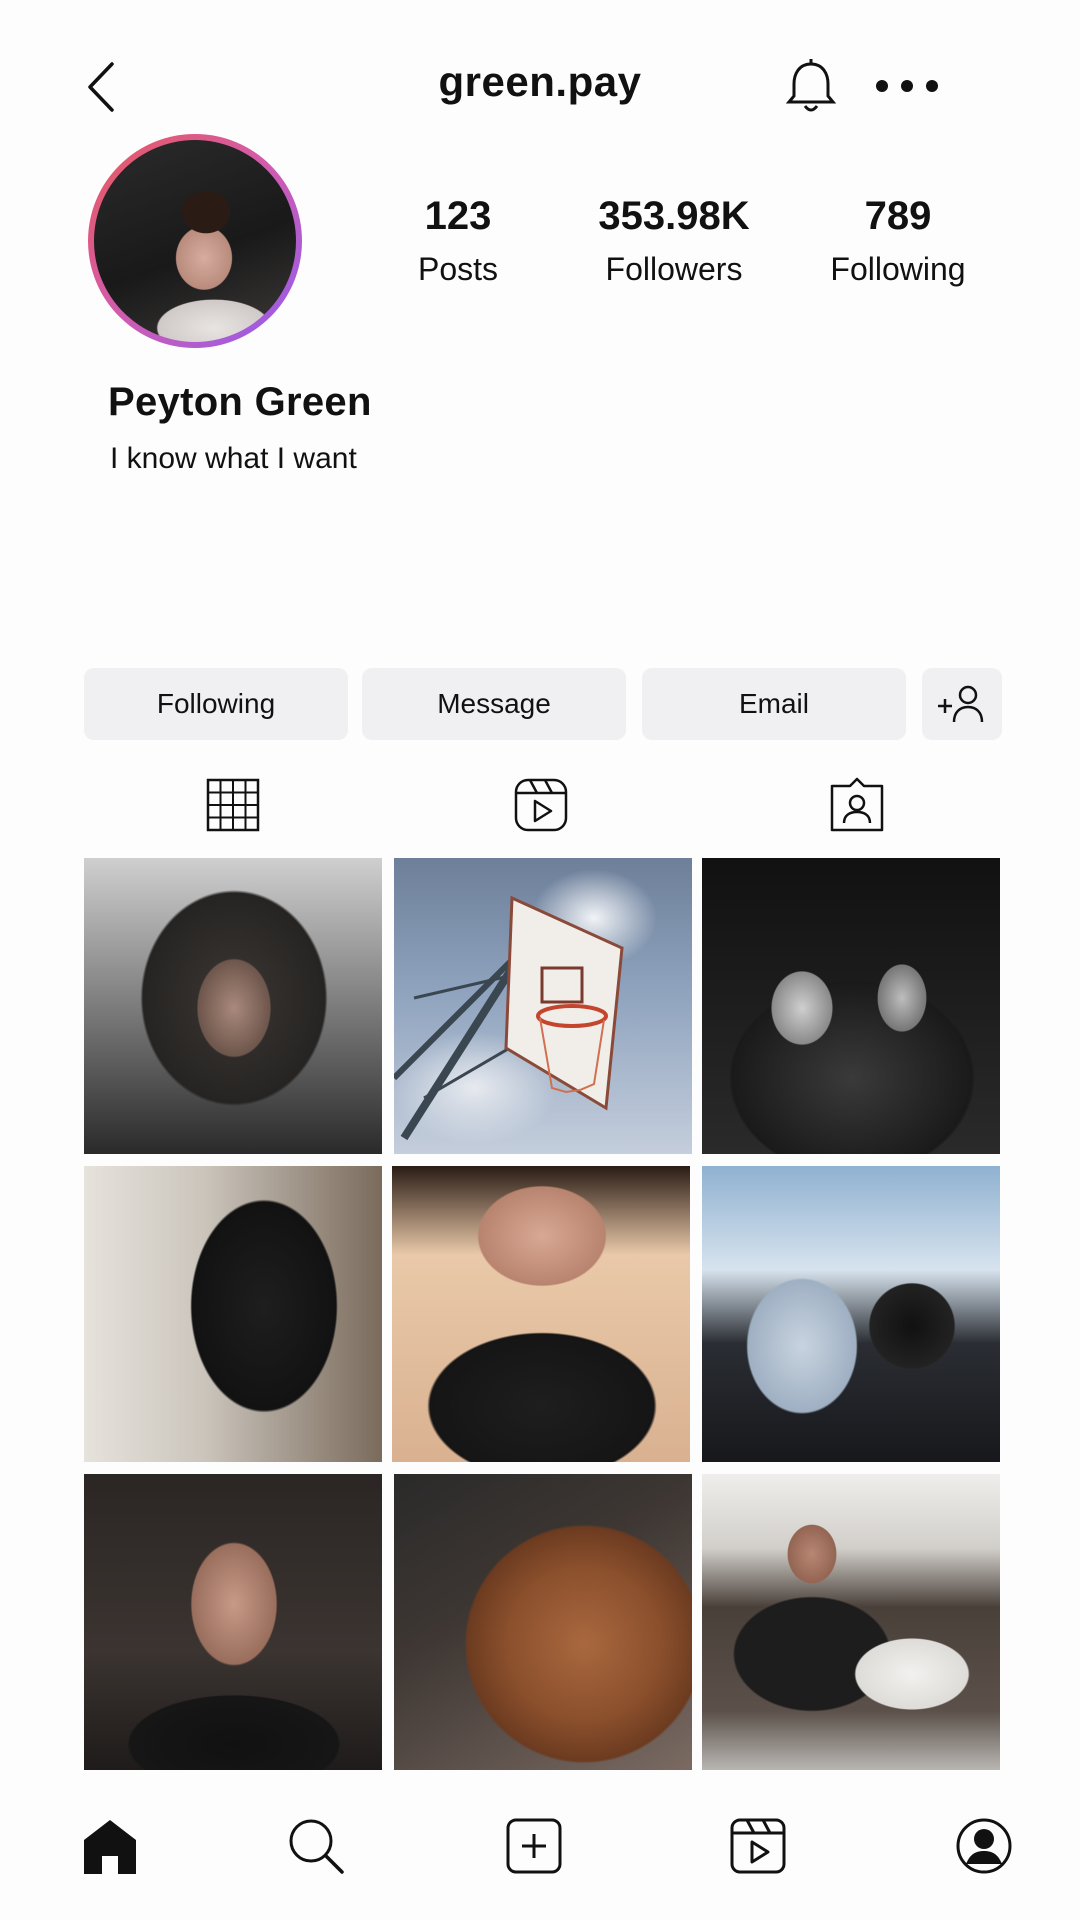 This screenshot has height=1920, width=1080. I want to click on stat-followers-label: Followers, so click(674, 269).